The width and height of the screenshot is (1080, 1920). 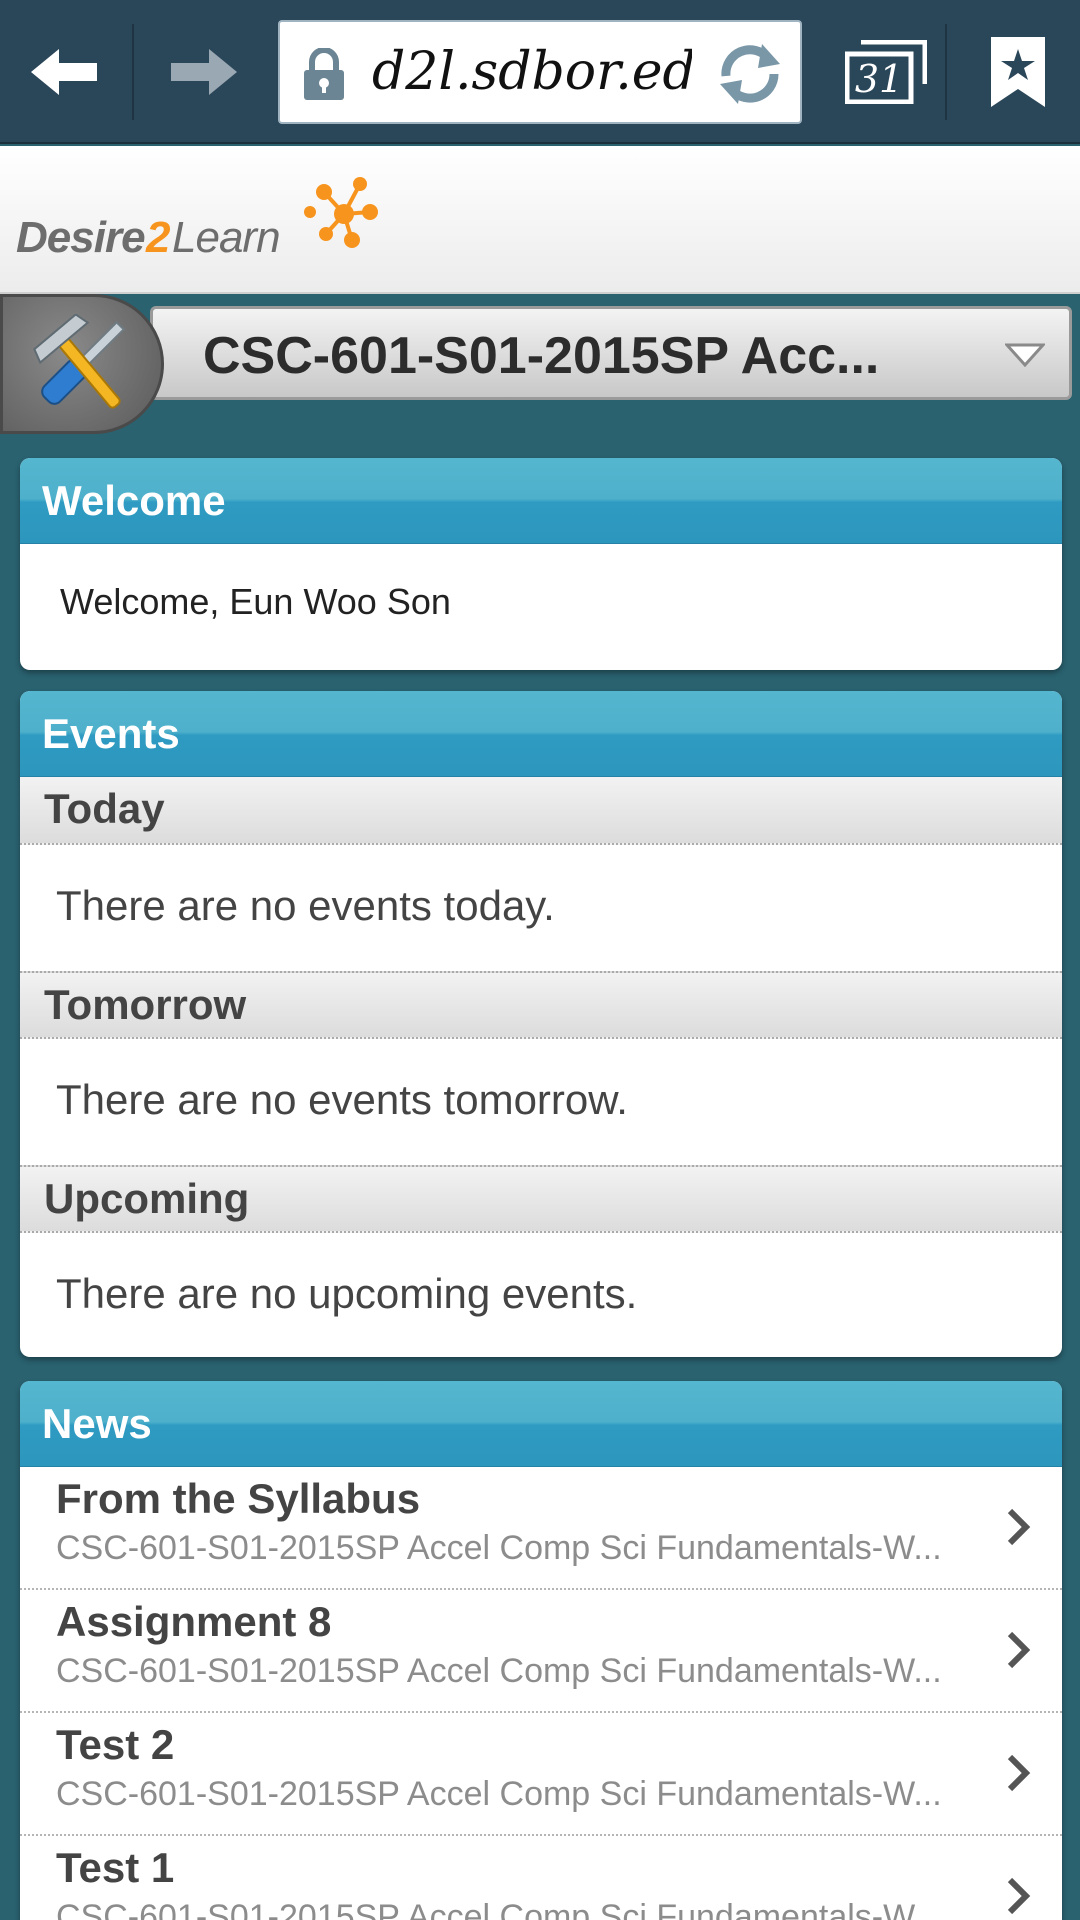 I want to click on reload-icon, so click(x=750, y=74).